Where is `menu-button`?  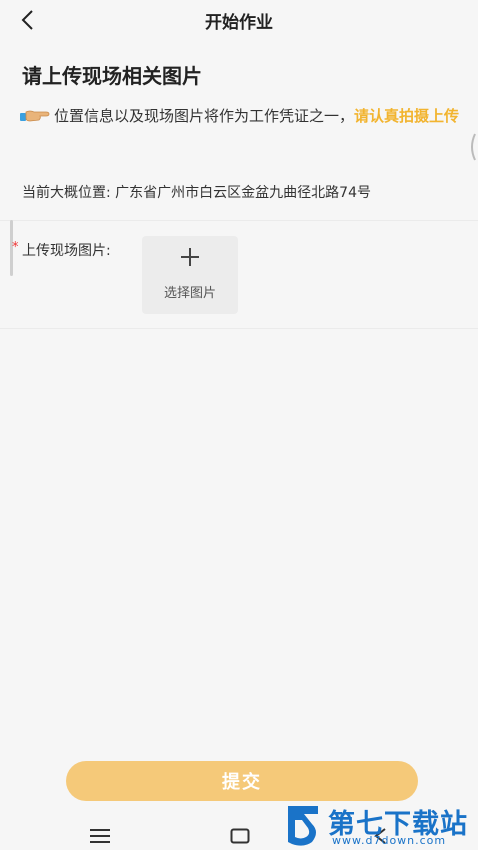 menu-button is located at coordinates (100, 836).